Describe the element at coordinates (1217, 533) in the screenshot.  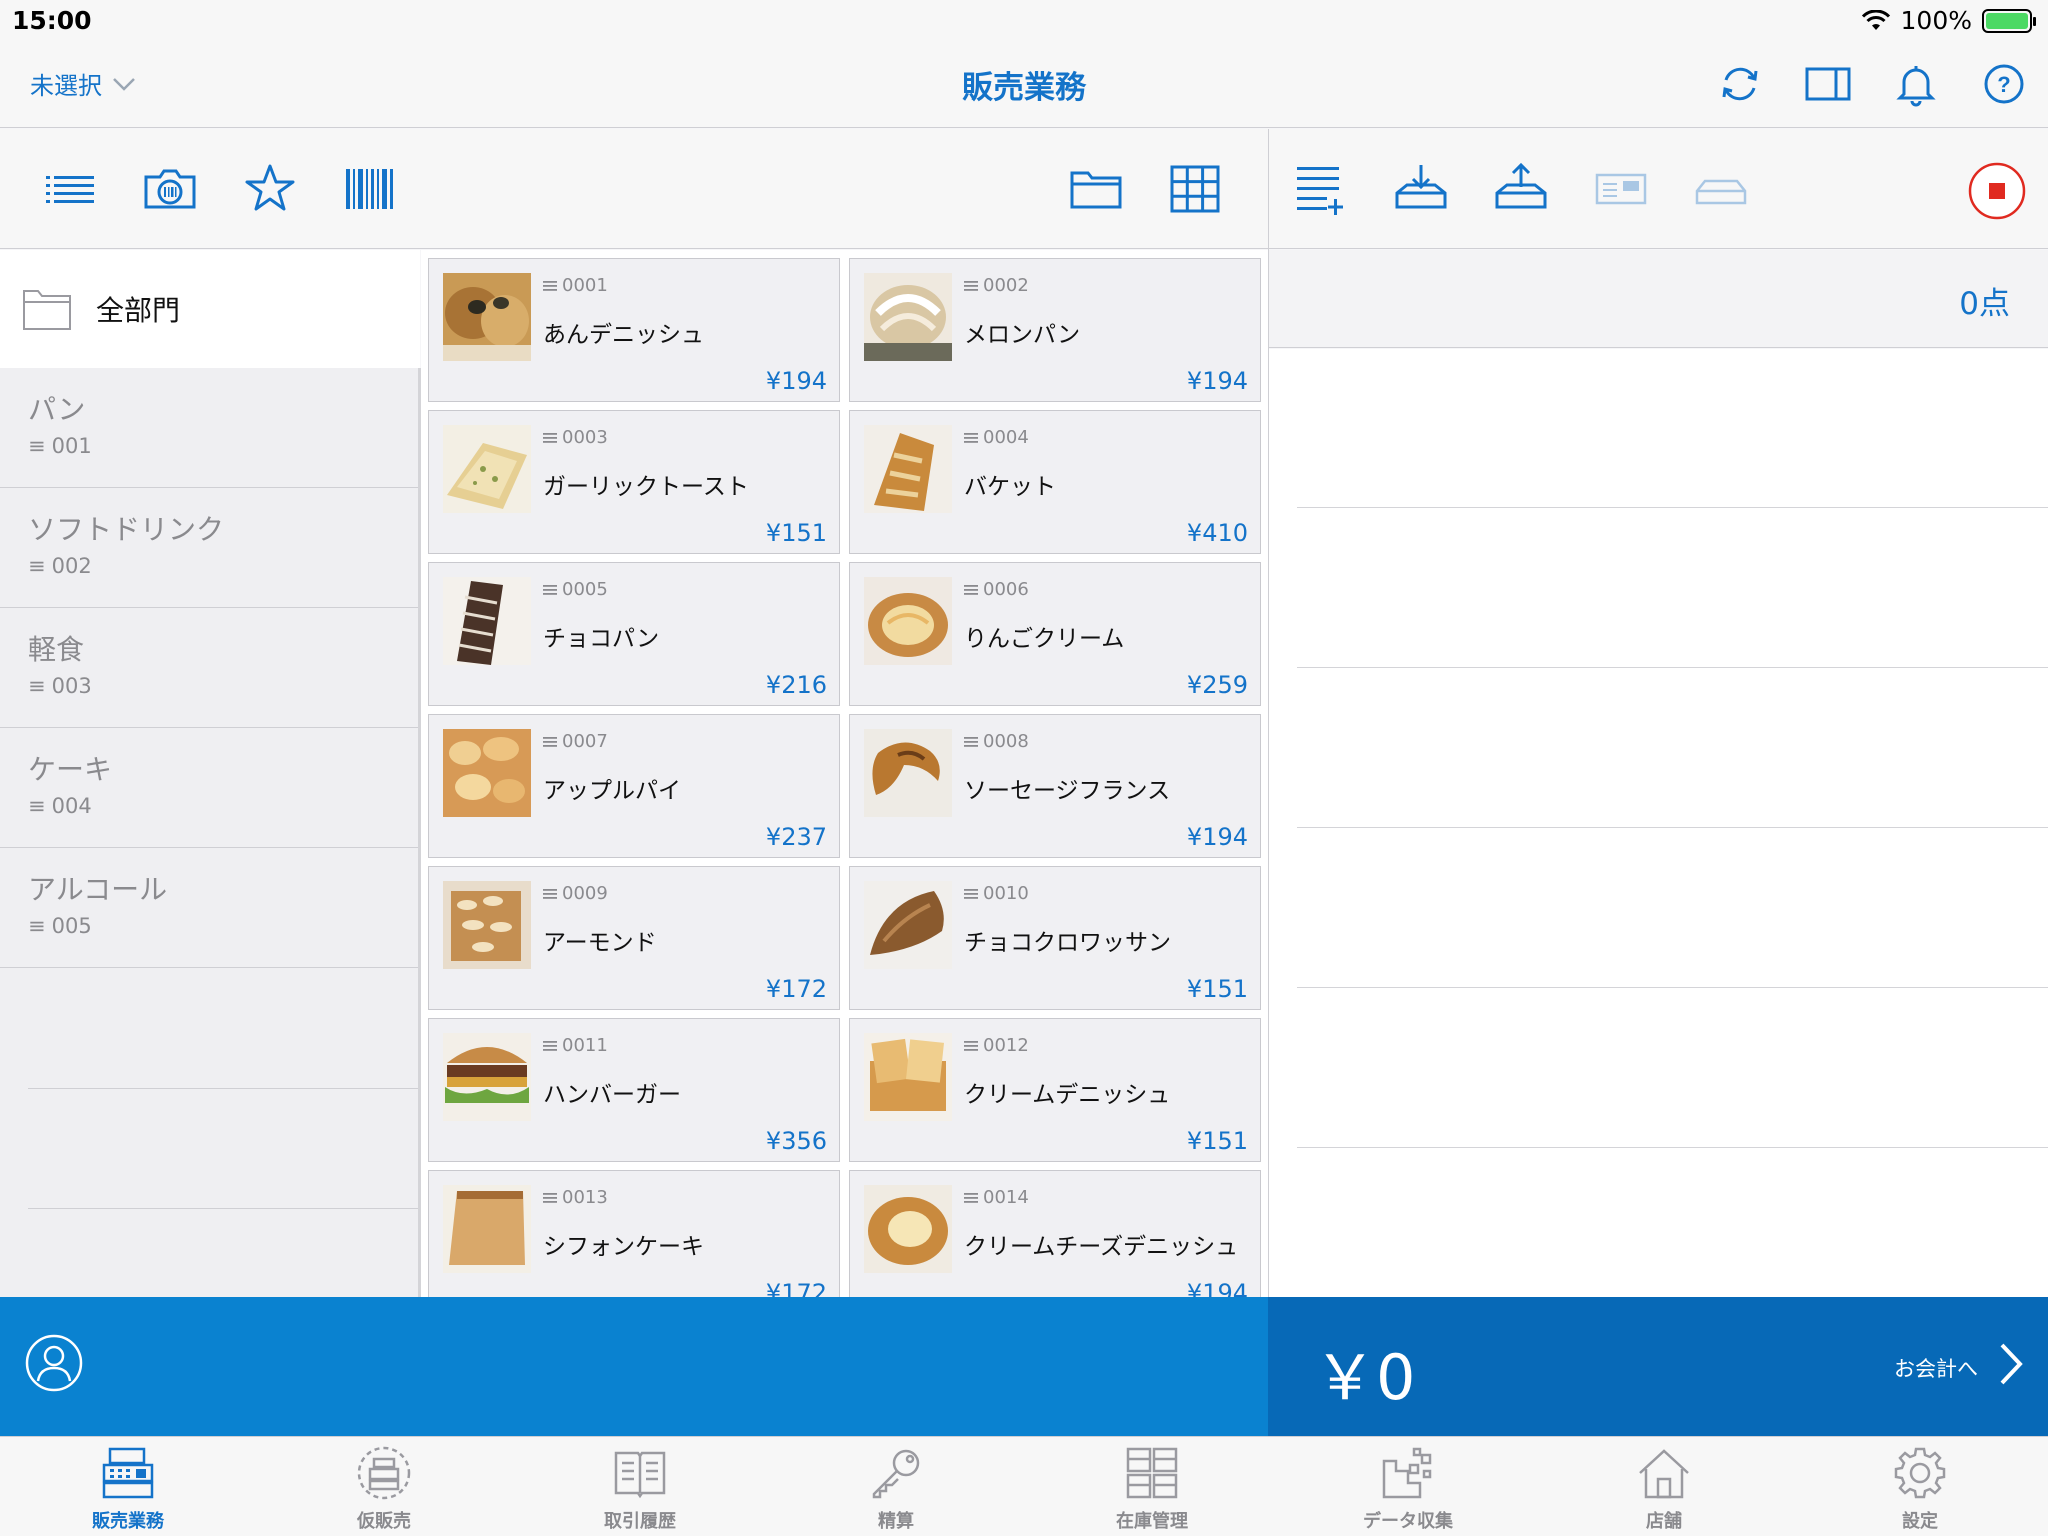
I see `product-price: ¥410` at that location.